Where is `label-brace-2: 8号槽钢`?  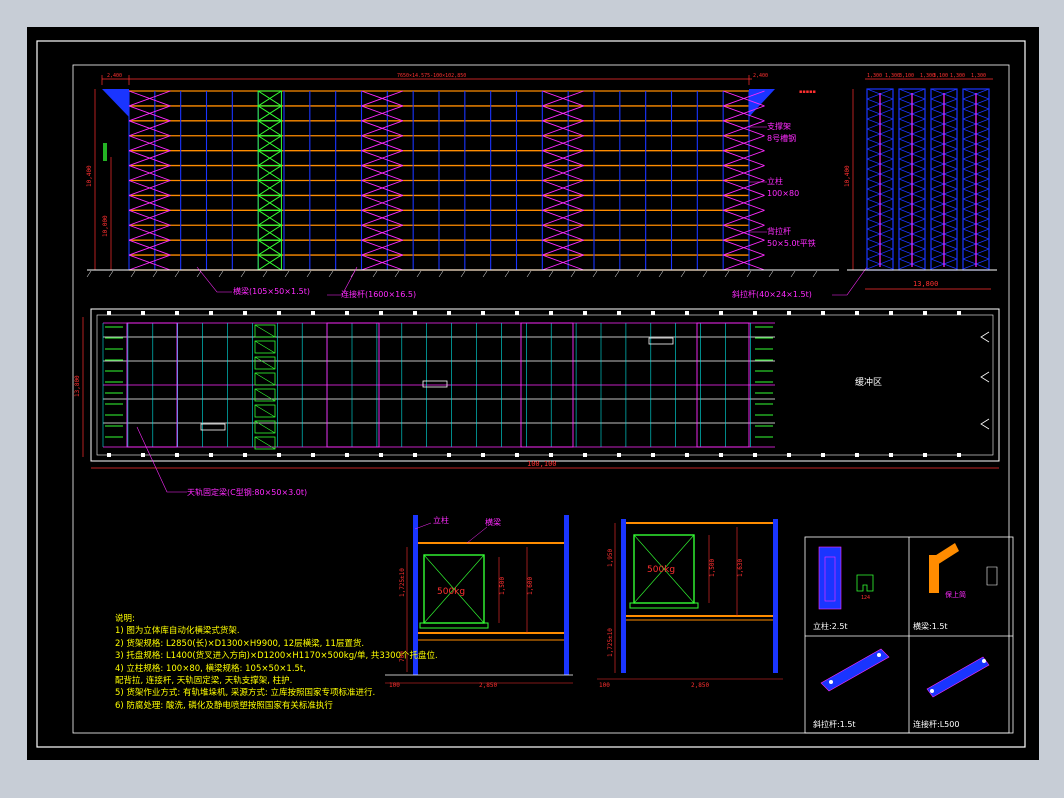
label-brace-2: 8号槽钢 is located at coordinates (781, 138).